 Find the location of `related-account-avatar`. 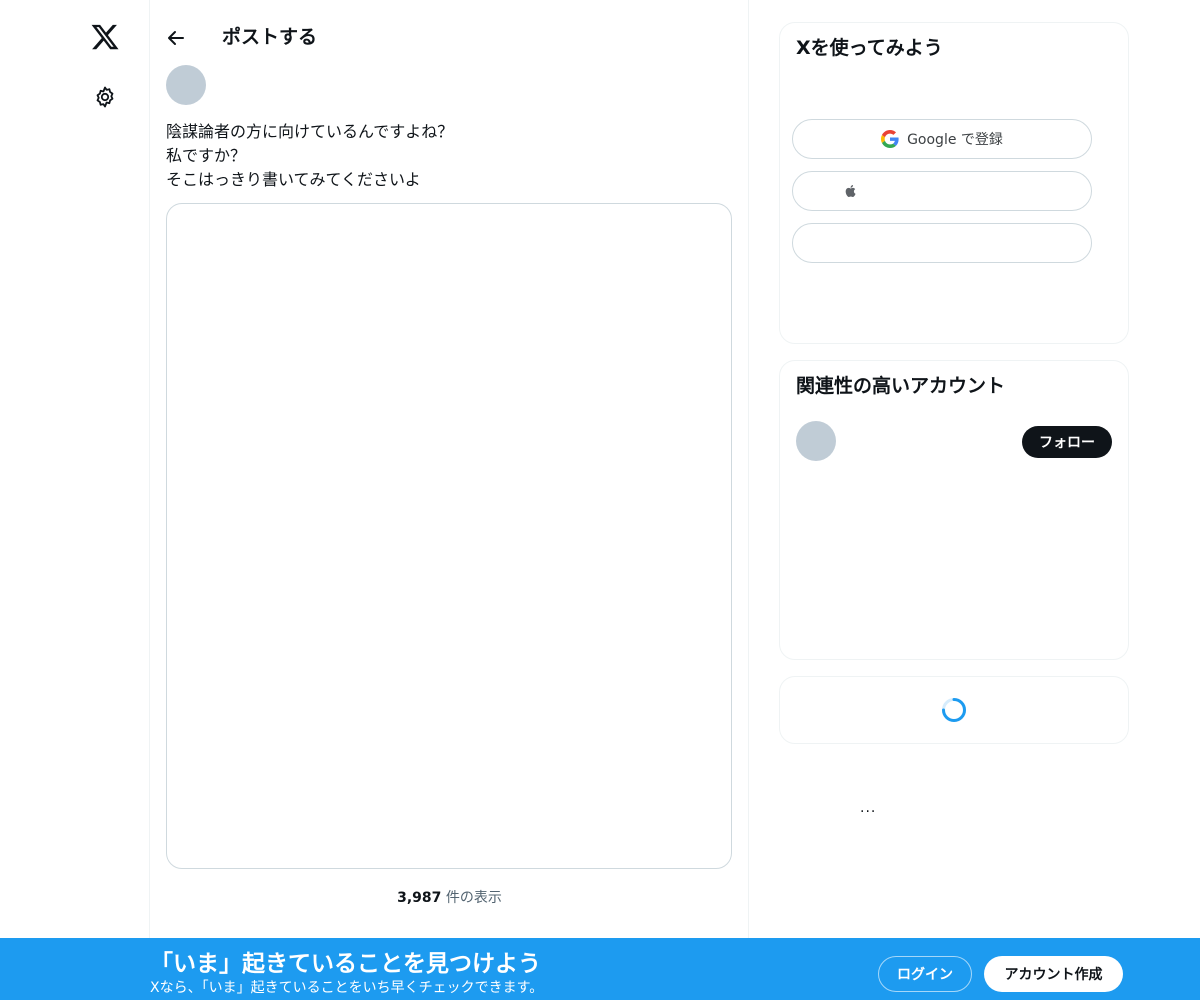

related-account-avatar is located at coordinates (816, 441).